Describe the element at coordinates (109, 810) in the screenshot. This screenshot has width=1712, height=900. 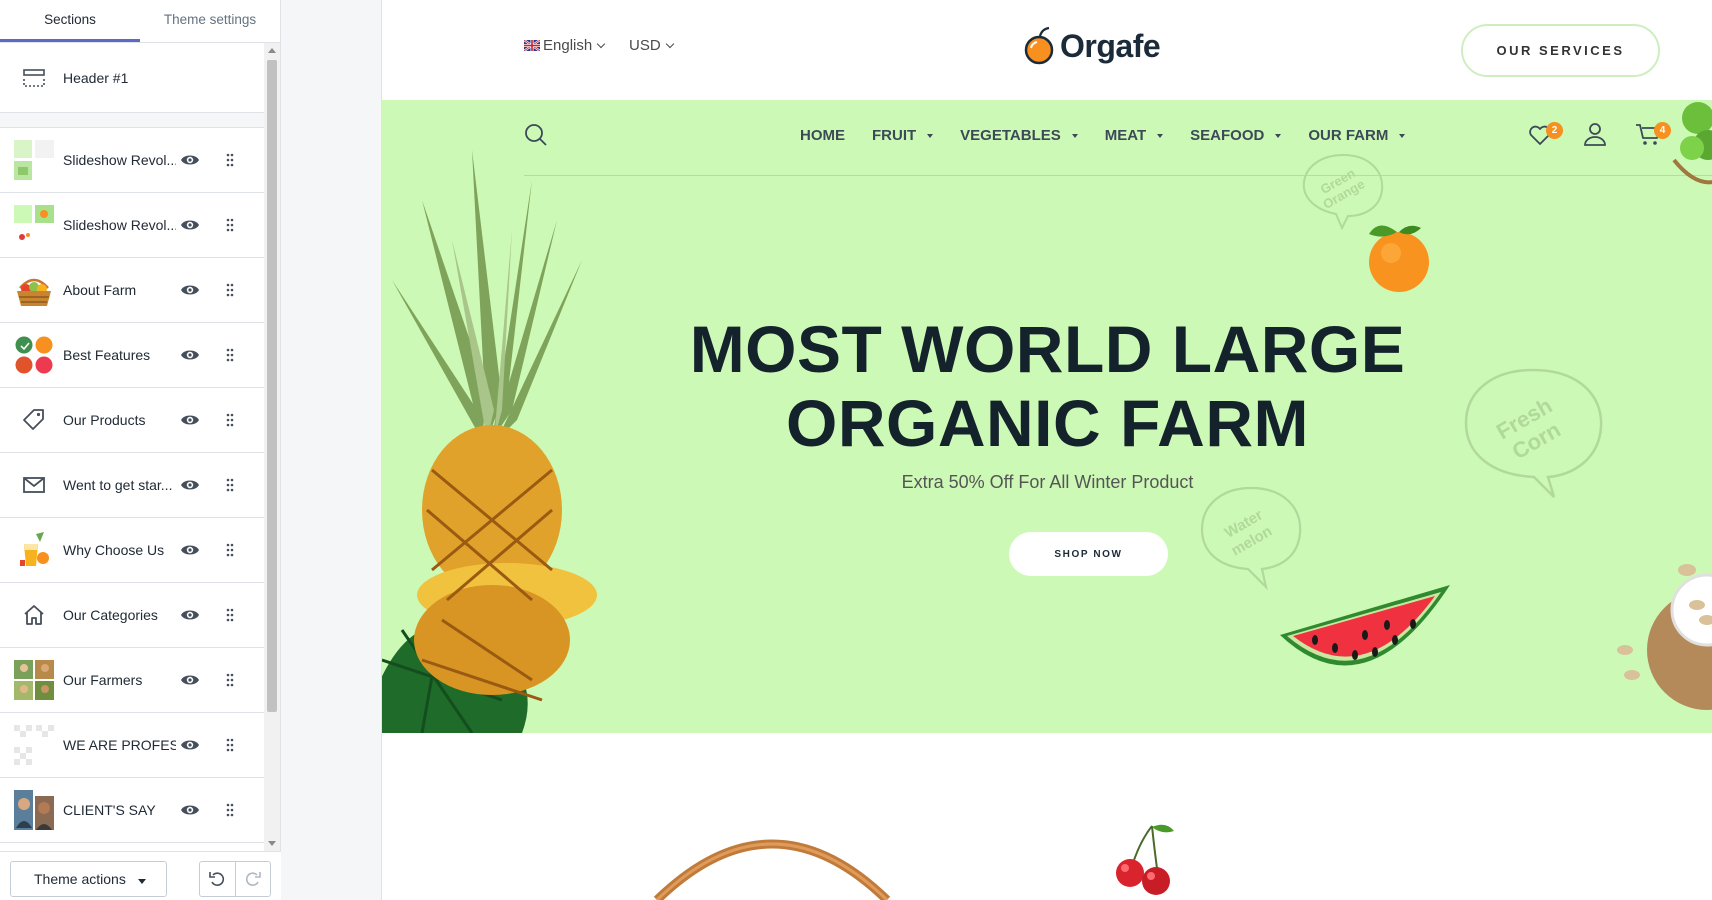
I see `section-label: CLIENT'S SAY` at that location.